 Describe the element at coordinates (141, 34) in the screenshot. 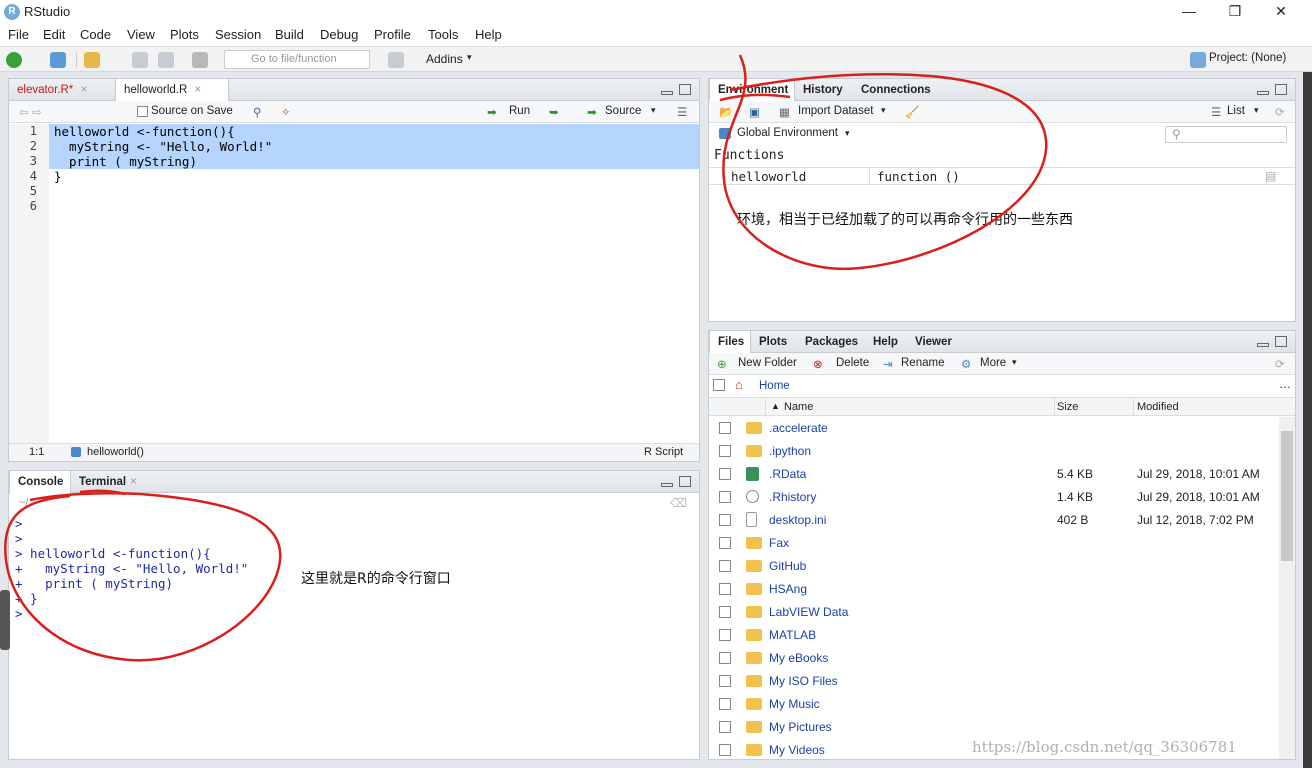

I see `menu-view: View` at that location.